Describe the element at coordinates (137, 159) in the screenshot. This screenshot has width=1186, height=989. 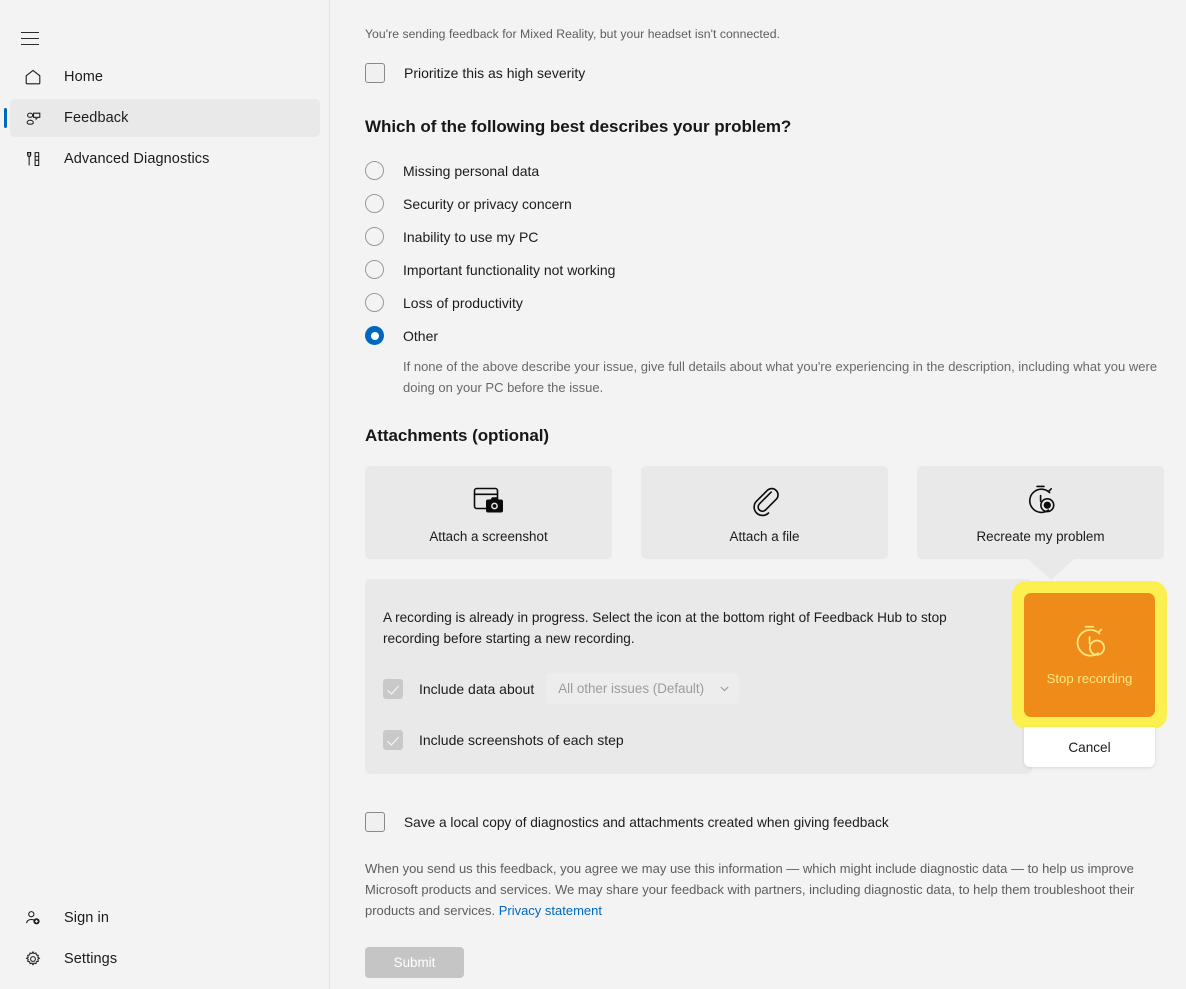
I see `sidebar-item-label: Advanced Diagnostics` at that location.